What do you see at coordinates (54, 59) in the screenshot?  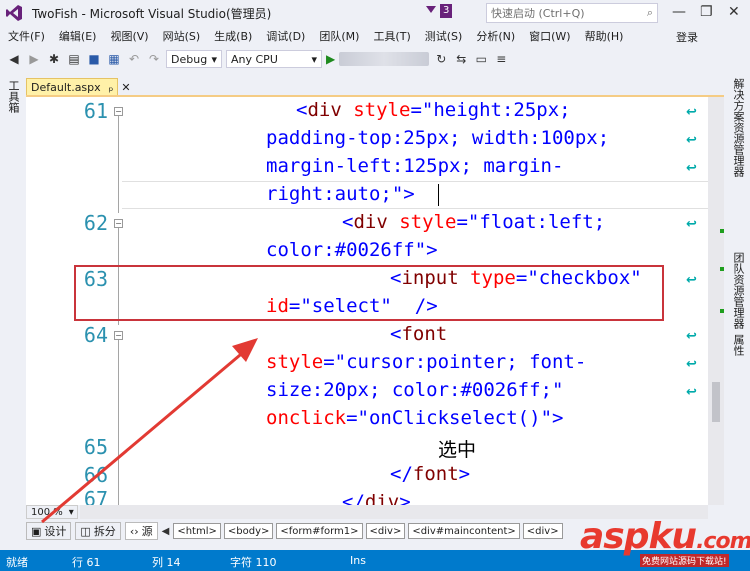 I see `new-project-icon: ✱` at bounding box center [54, 59].